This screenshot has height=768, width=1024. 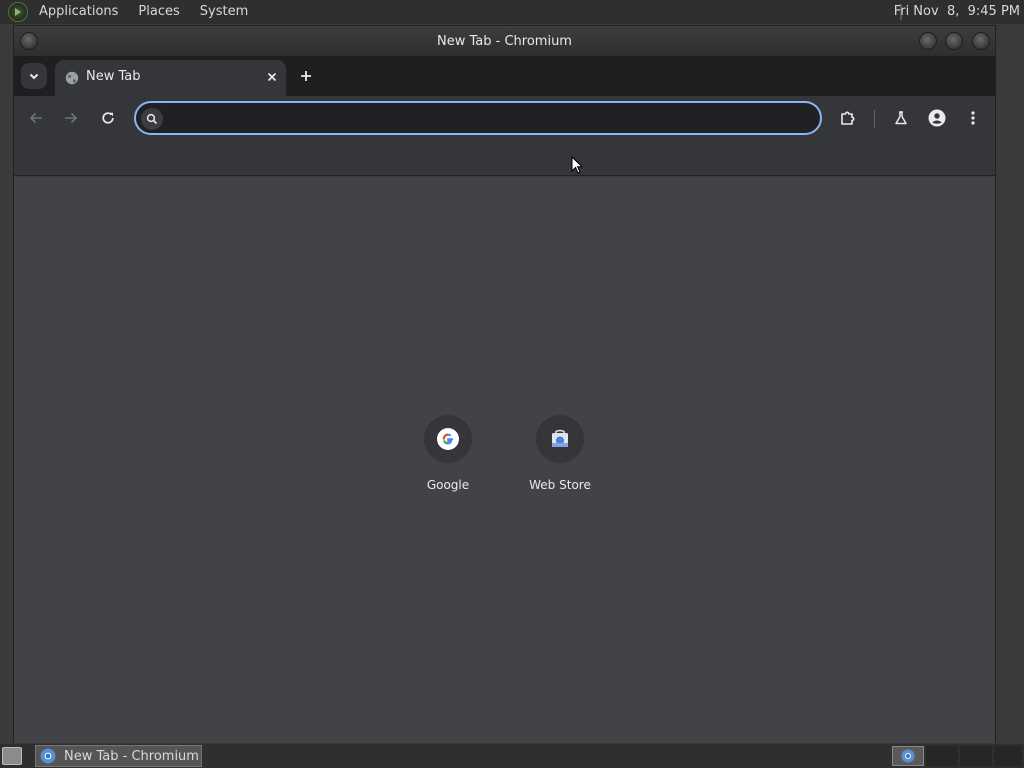 I want to click on shortcut-label: Google, so click(x=448, y=485).